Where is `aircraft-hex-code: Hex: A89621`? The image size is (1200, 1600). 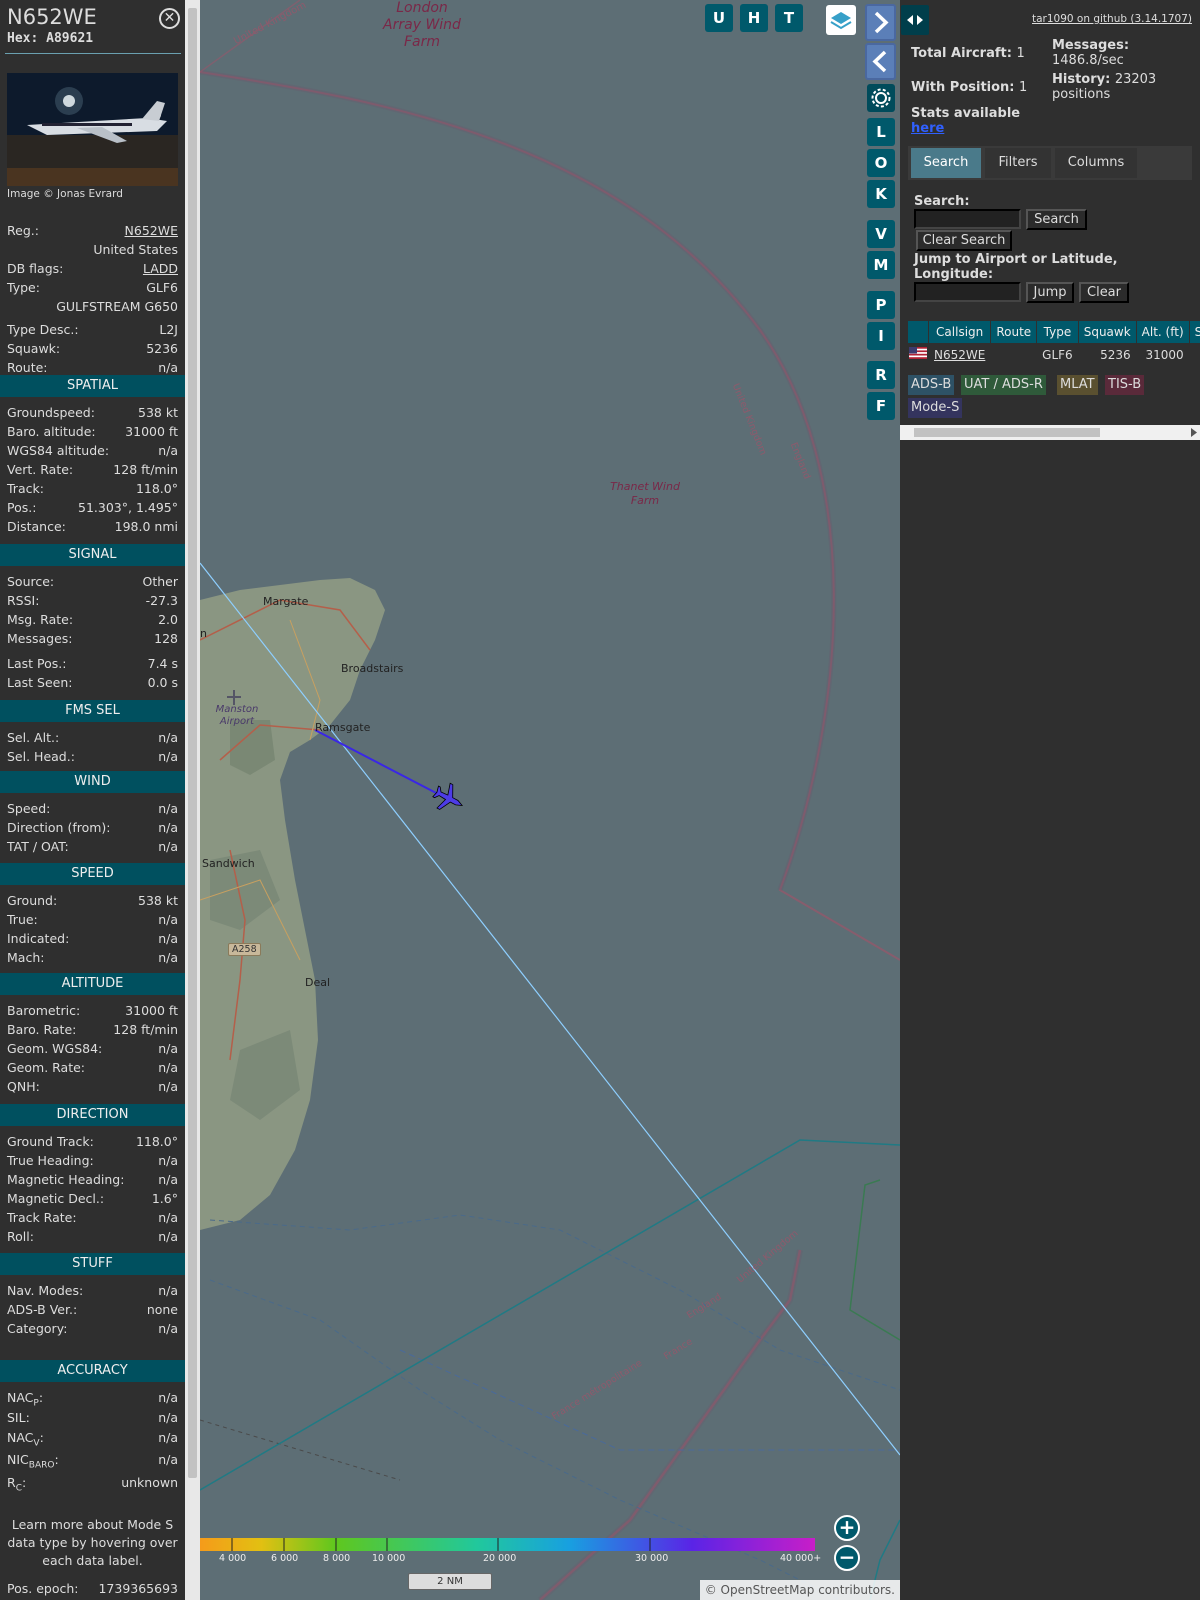 aircraft-hex-code: Hex: A89621 is located at coordinates (50, 38).